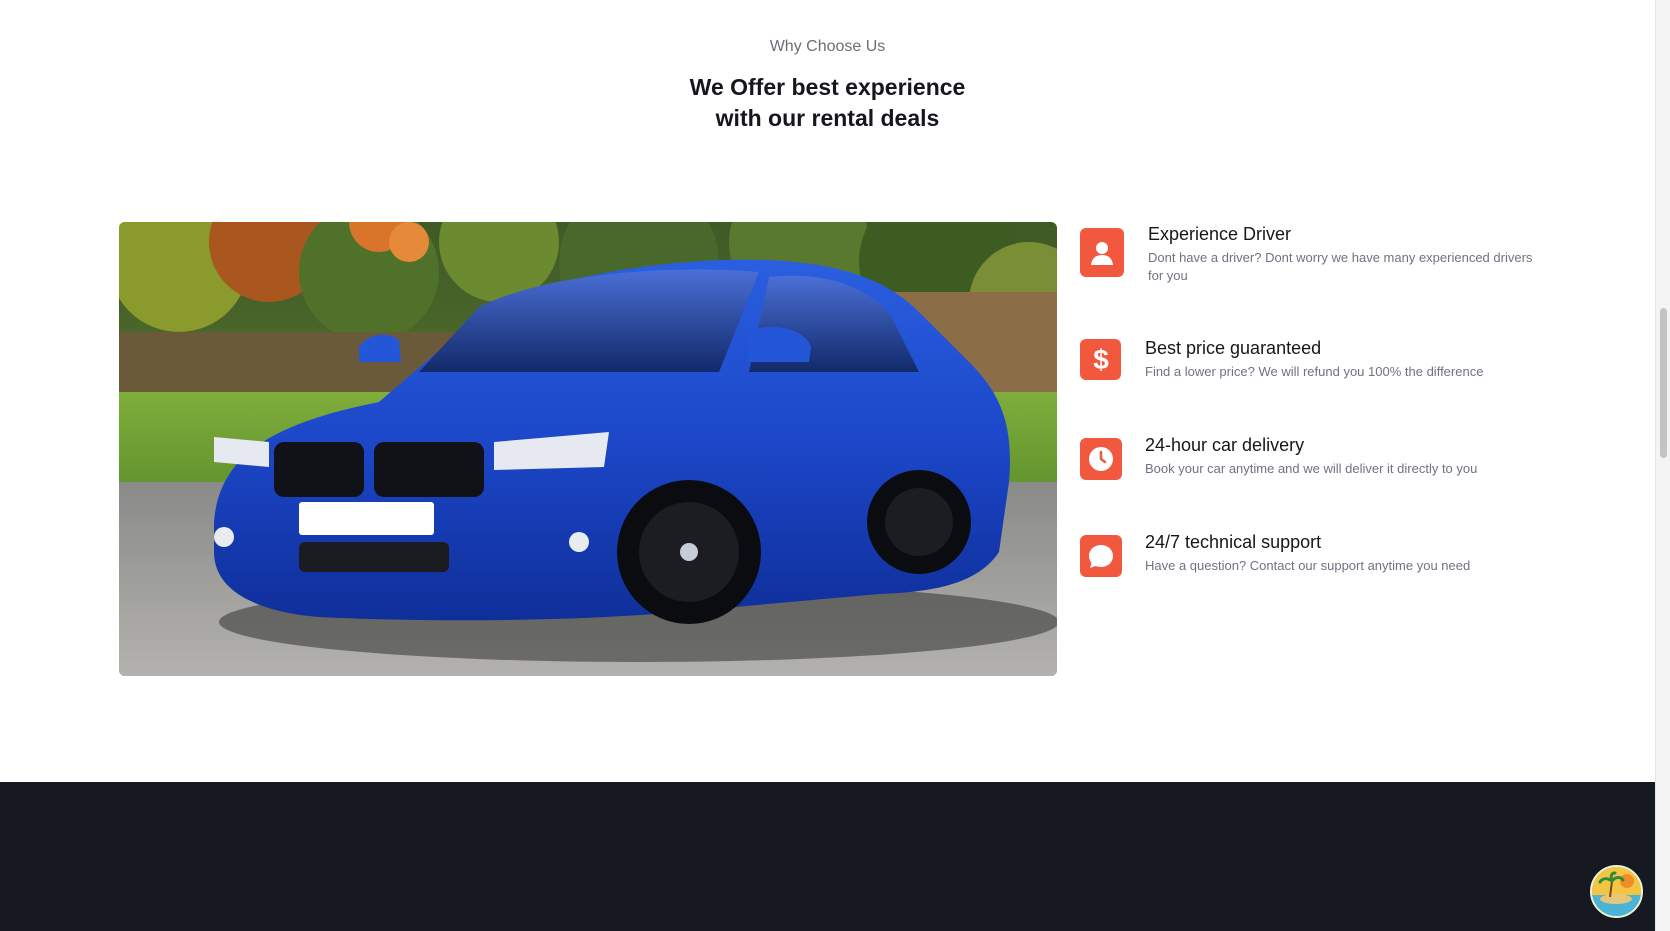 This screenshot has height=931, width=1670. What do you see at coordinates (1225, 445) in the screenshot?
I see `feature-title: 24-hour car delivery` at bounding box center [1225, 445].